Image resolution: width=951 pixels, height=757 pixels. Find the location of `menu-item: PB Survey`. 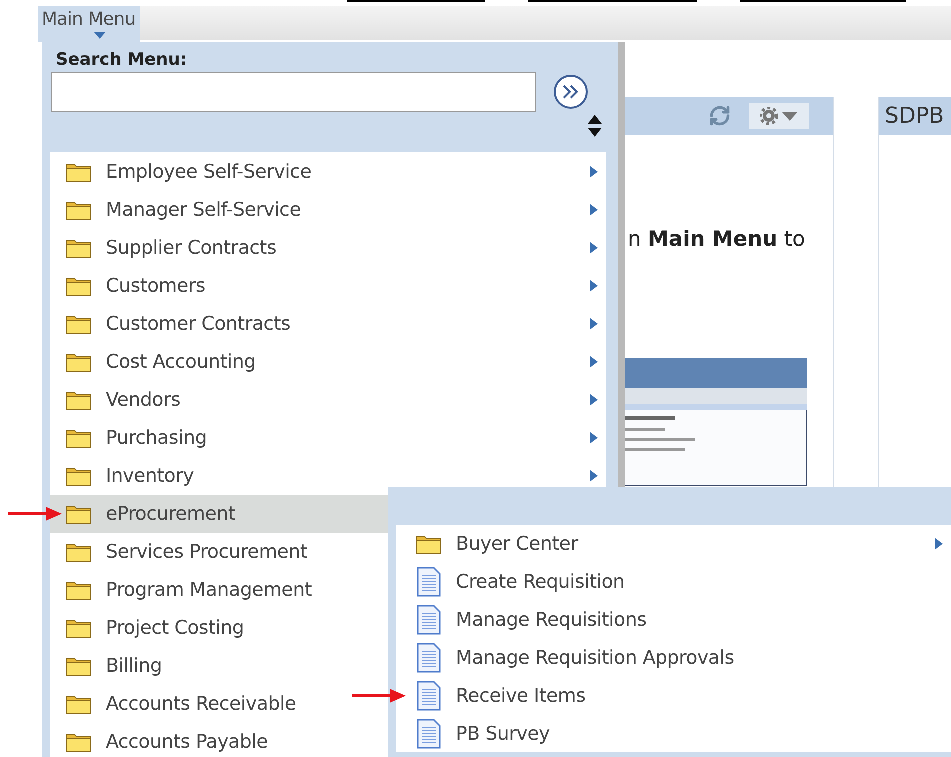

menu-item: PB Survey is located at coordinates (673, 734).